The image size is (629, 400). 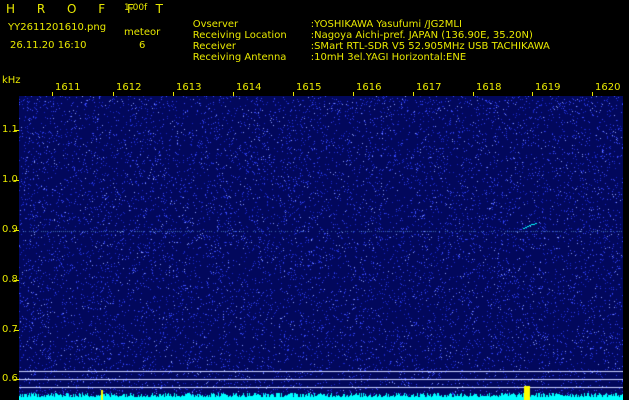 What do you see at coordinates (608, 87) in the screenshot?
I see `x-tick-label: 1620` at bounding box center [608, 87].